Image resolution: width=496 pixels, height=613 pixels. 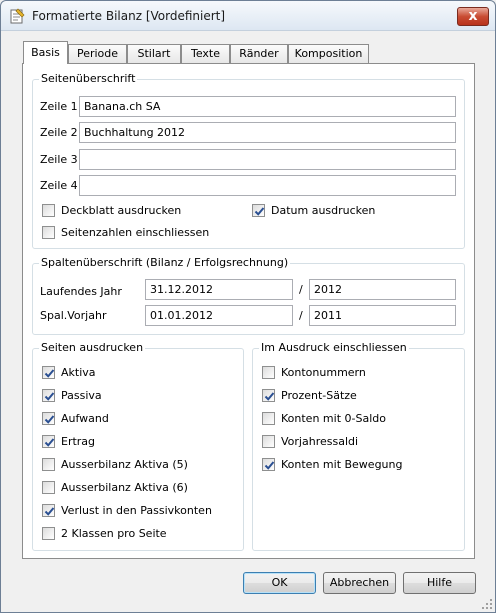 What do you see at coordinates (259, 53) in the screenshot?
I see `tab-raender: Ränder` at bounding box center [259, 53].